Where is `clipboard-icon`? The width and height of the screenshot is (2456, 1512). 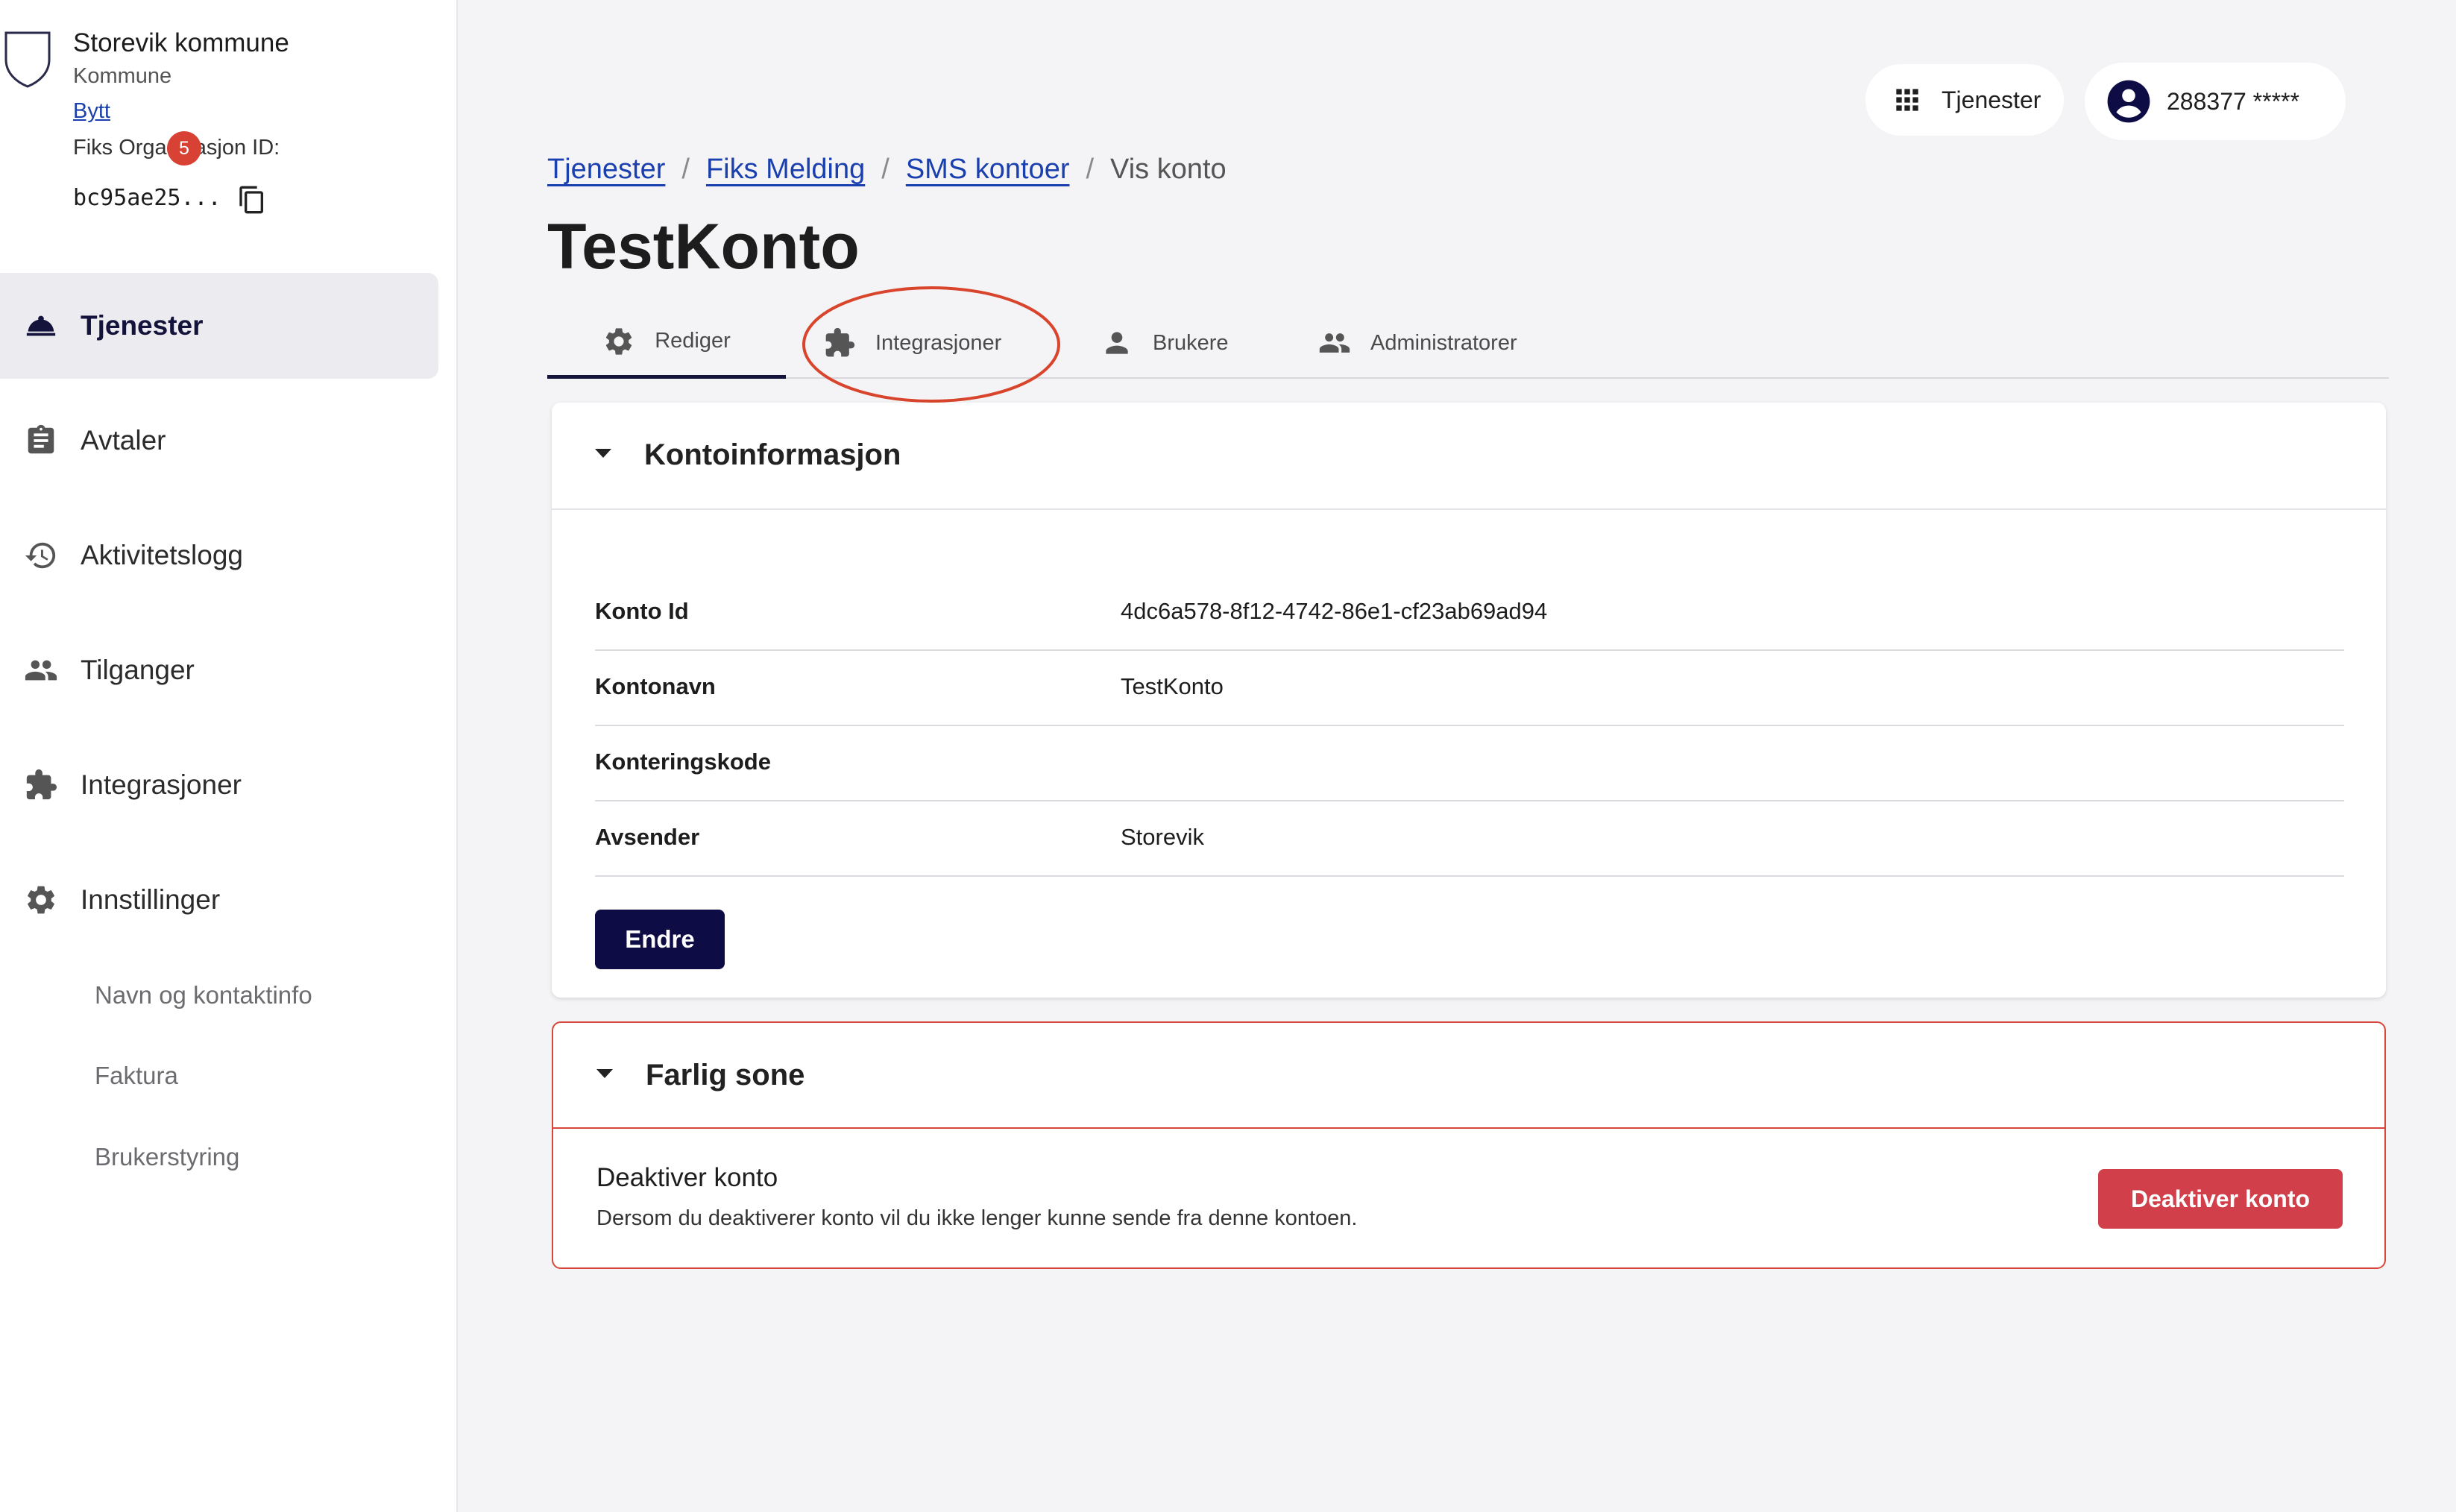 clipboard-icon is located at coordinates (41, 439).